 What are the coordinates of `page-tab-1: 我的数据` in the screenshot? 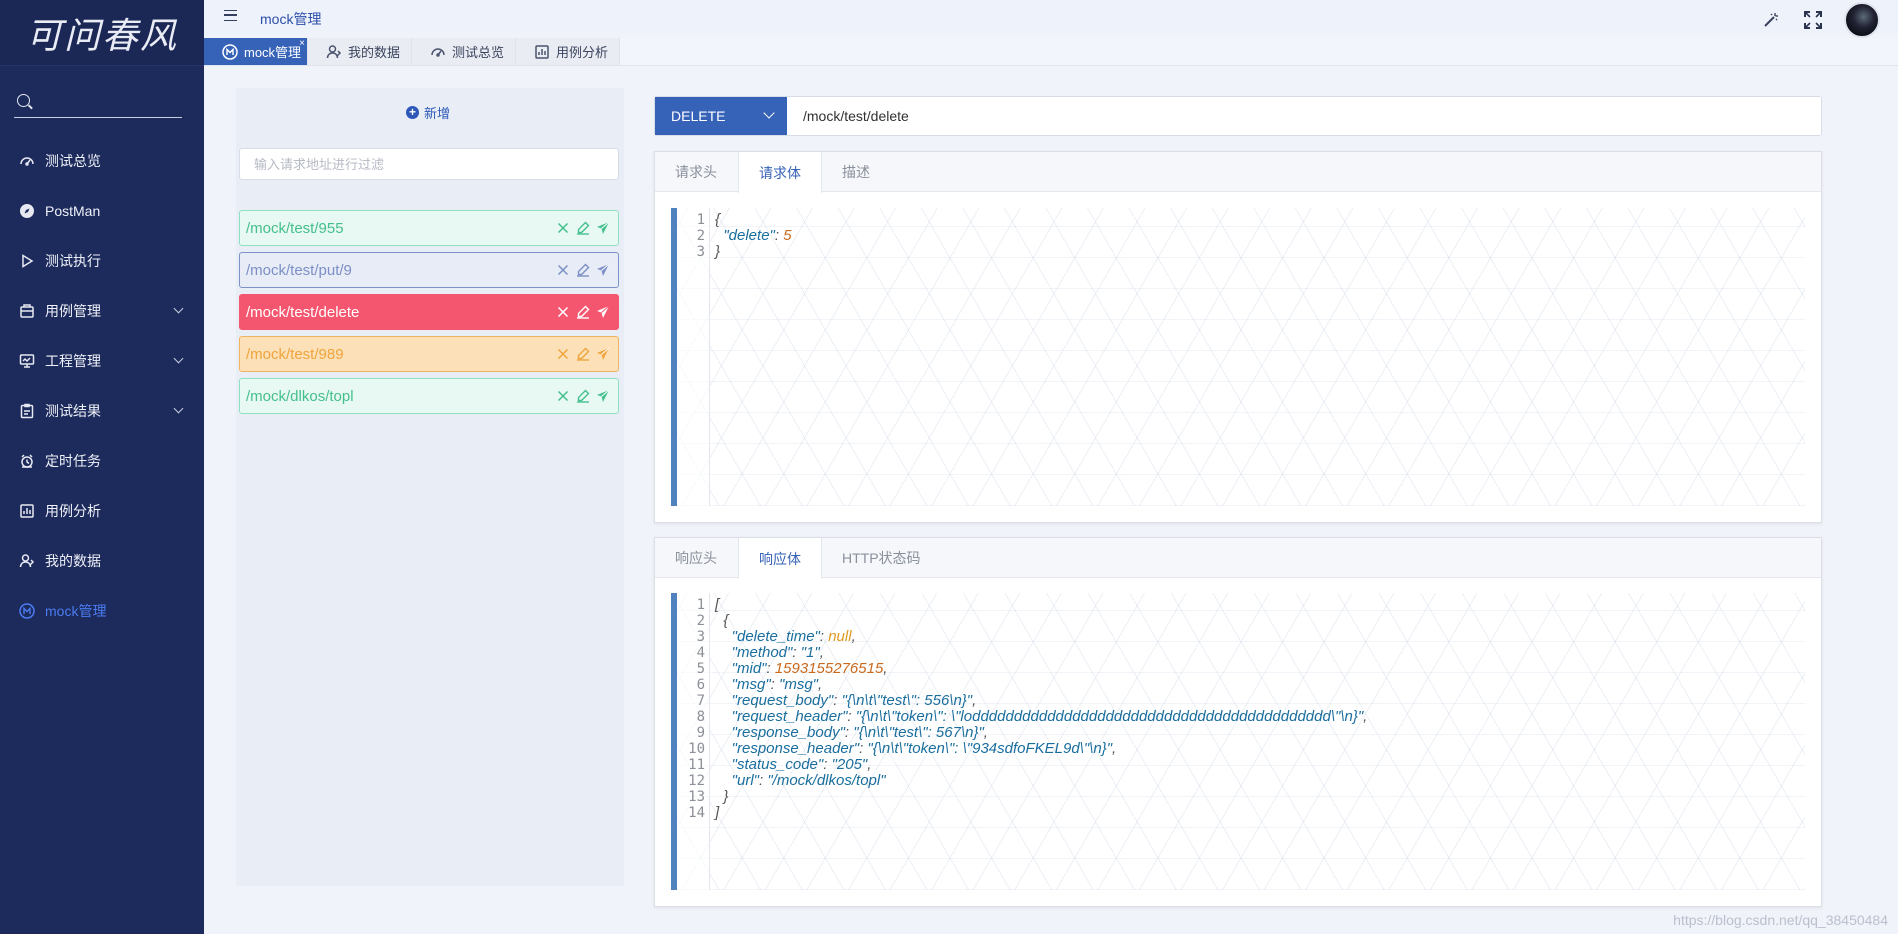 It's located at (360, 51).